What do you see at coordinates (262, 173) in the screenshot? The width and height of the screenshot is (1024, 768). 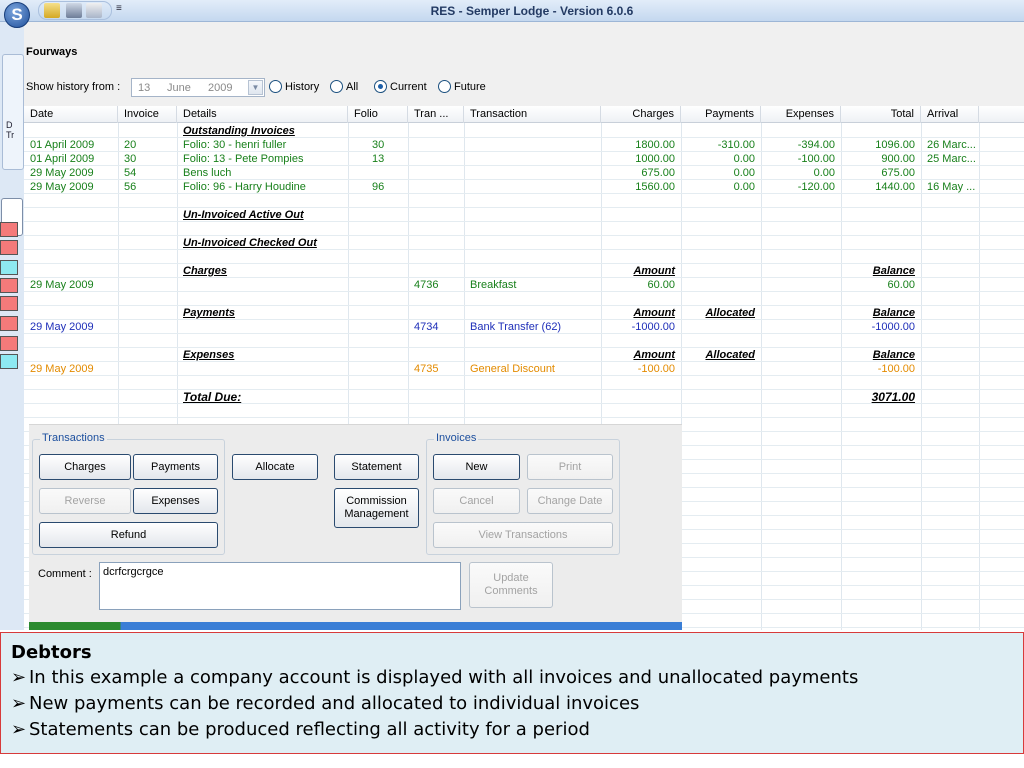 I see `invoice-row-3-details: Bens luch` at bounding box center [262, 173].